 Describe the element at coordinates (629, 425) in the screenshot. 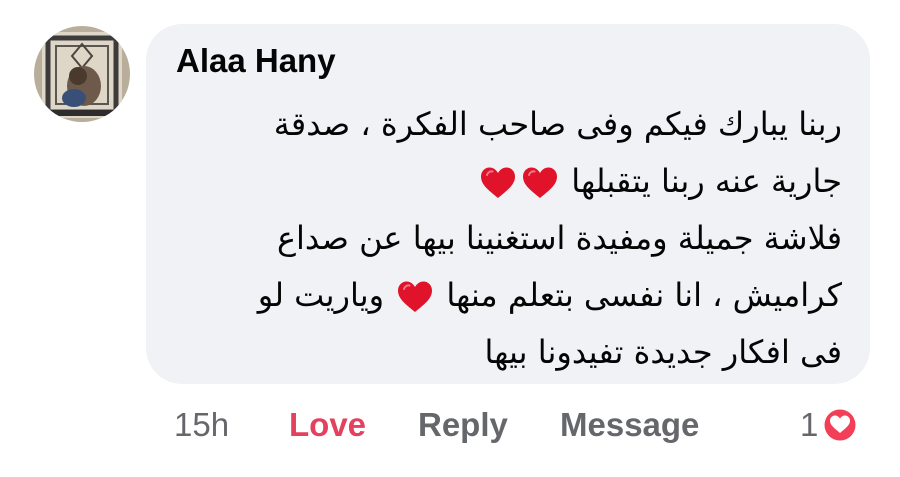

I see `message-button: Message` at that location.